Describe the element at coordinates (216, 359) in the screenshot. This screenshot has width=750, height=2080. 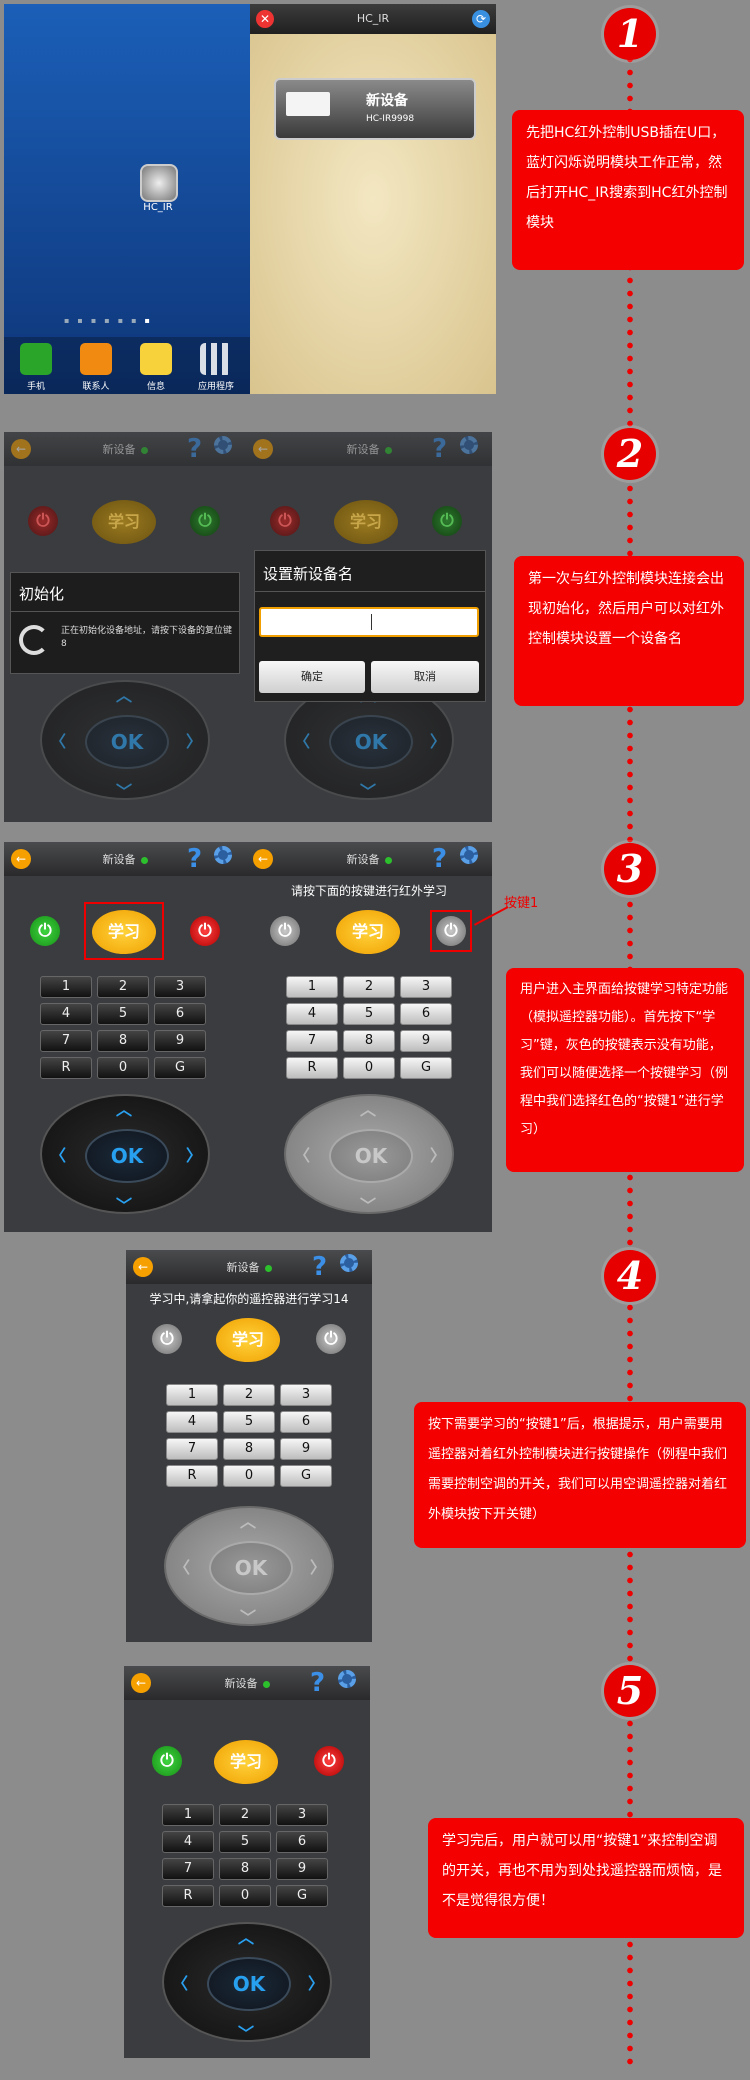
I see `apps-grid-icon` at that location.